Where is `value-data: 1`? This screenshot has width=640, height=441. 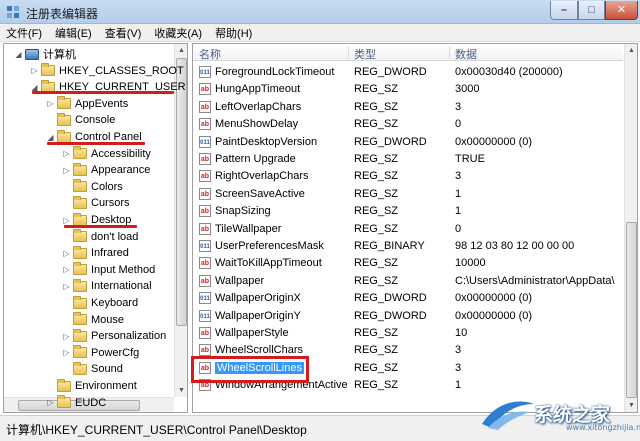 value-data: 1 is located at coordinates (458, 211).